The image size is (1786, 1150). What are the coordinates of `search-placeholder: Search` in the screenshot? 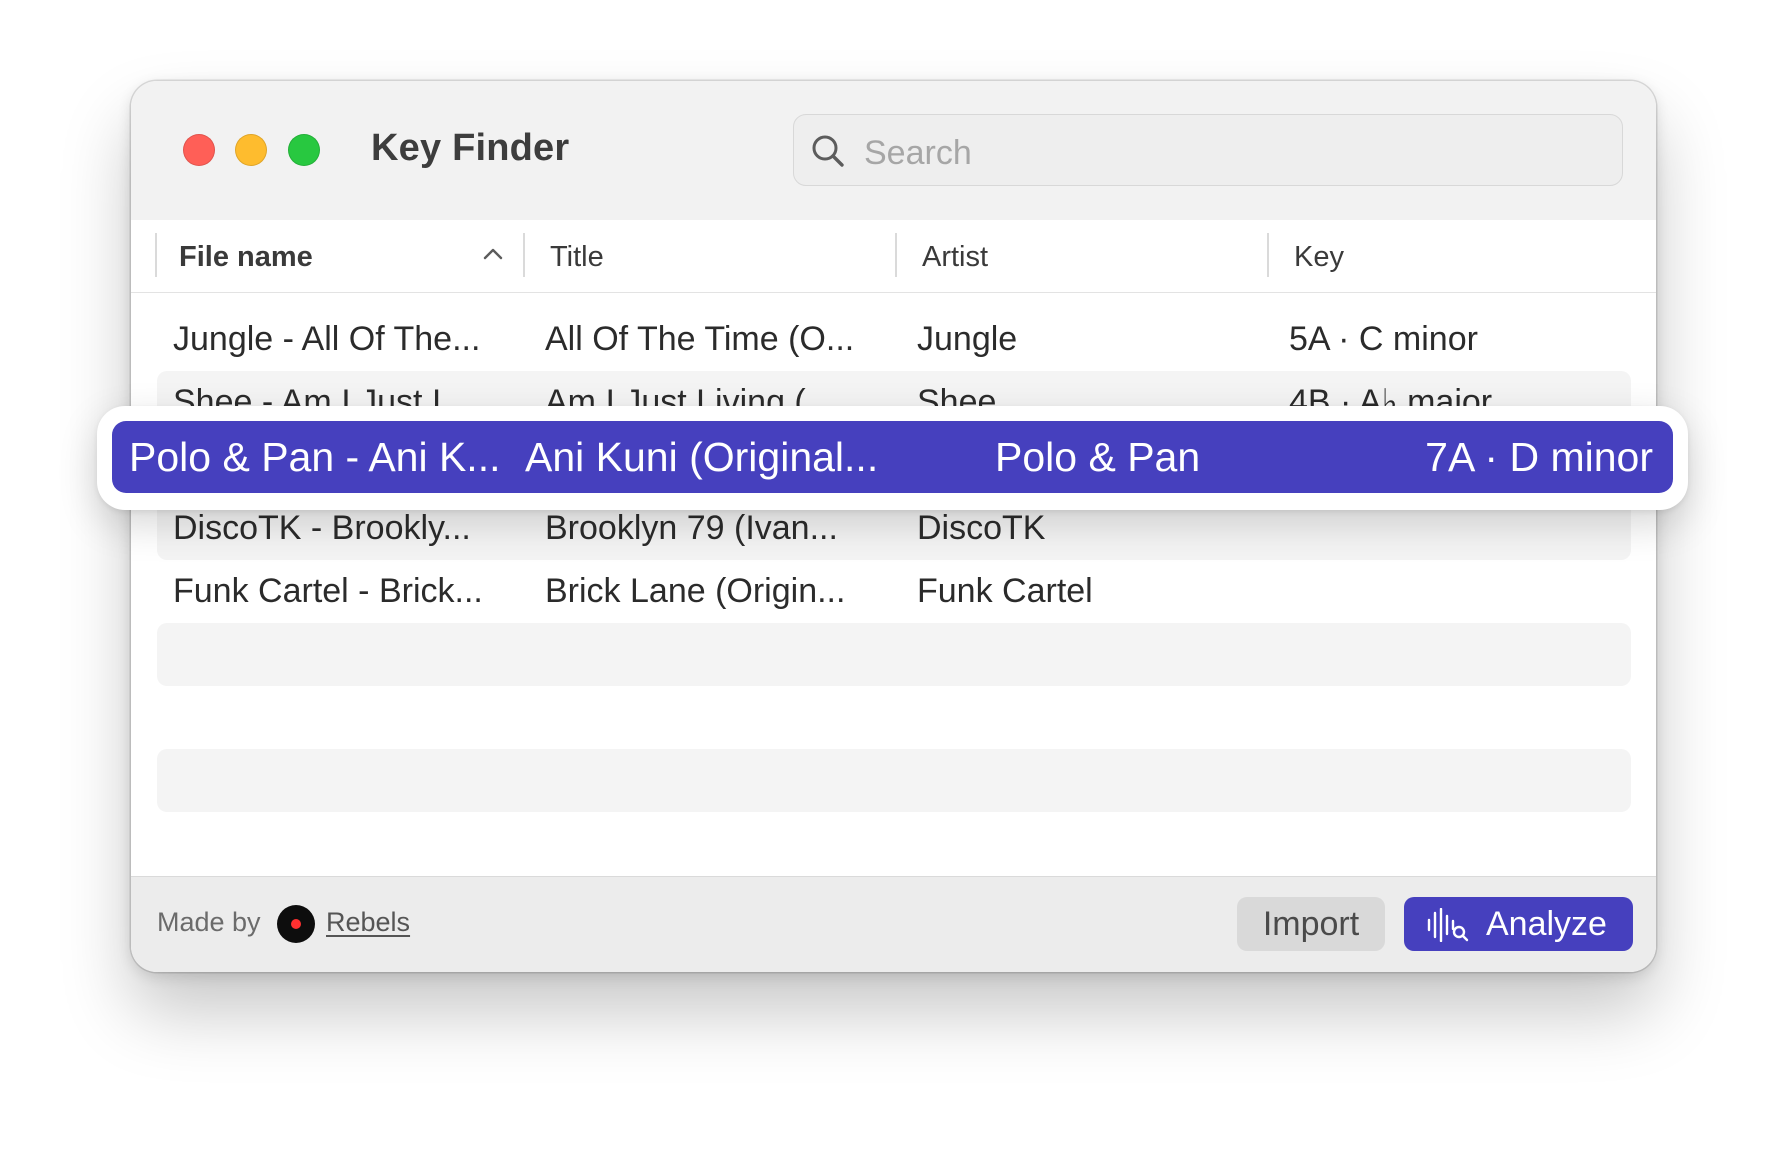 It's located at (918, 153).